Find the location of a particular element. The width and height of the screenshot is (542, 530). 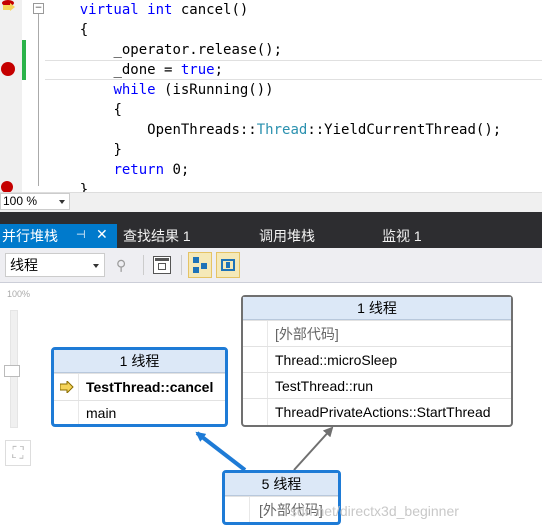

frame-label: [外部代码] is located at coordinates (307, 334).